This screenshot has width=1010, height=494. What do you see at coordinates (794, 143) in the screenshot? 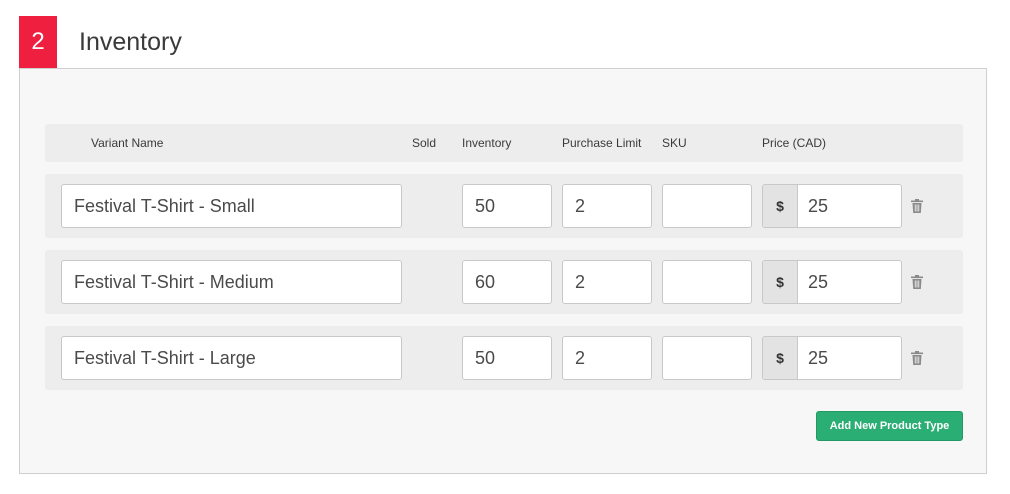
I see `header-price: Price (CAD)` at bounding box center [794, 143].